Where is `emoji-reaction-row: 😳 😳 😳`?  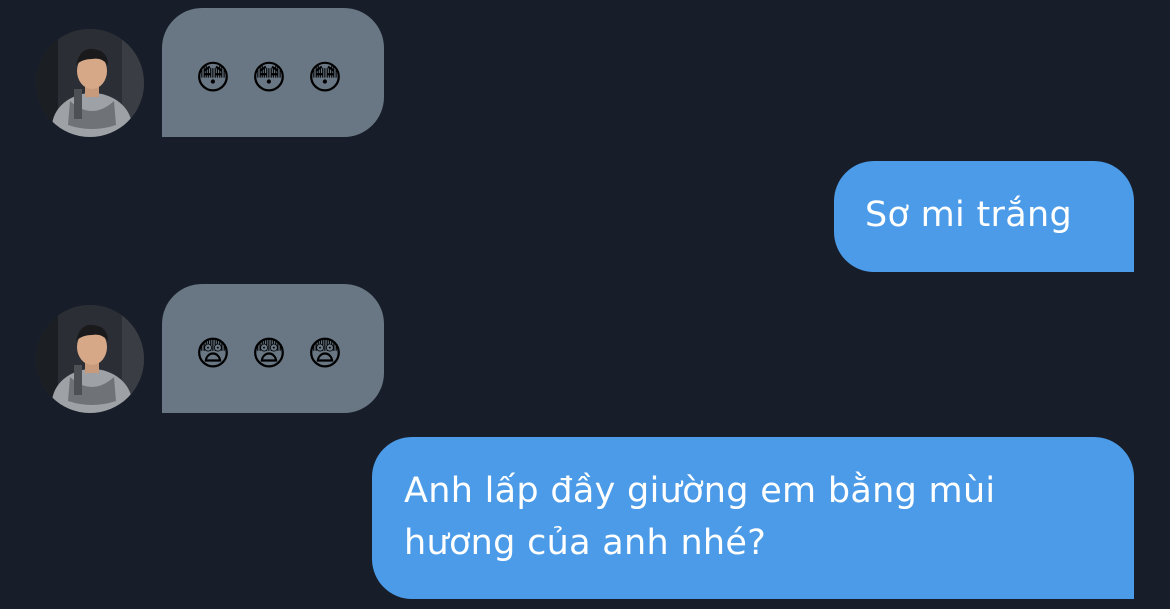 emoji-reaction-row: 😳 😳 😳 is located at coordinates (269, 78).